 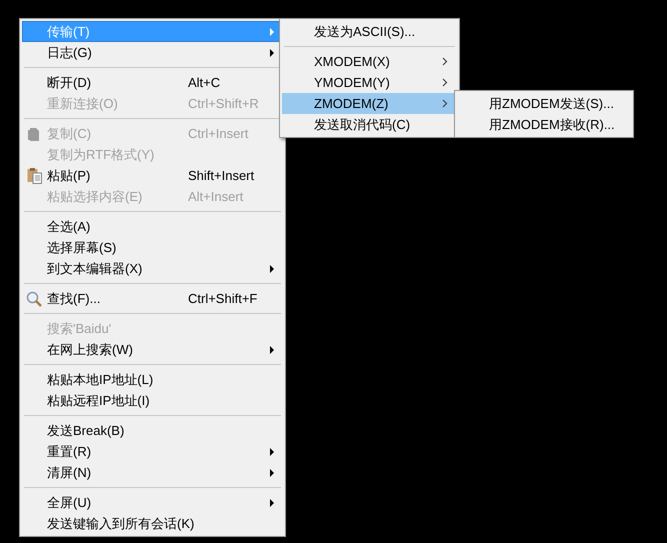 What do you see at coordinates (369, 82) in the screenshot?
I see `menu-item: YMODEM(Y)` at bounding box center [369, 82].